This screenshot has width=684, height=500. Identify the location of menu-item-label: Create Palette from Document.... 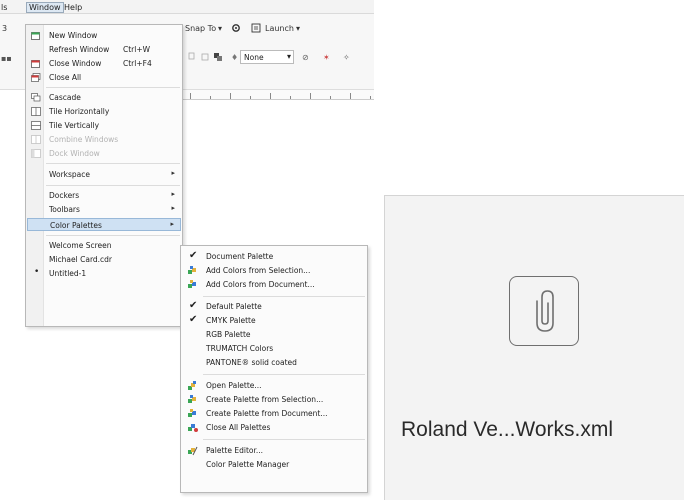
(267, 413).